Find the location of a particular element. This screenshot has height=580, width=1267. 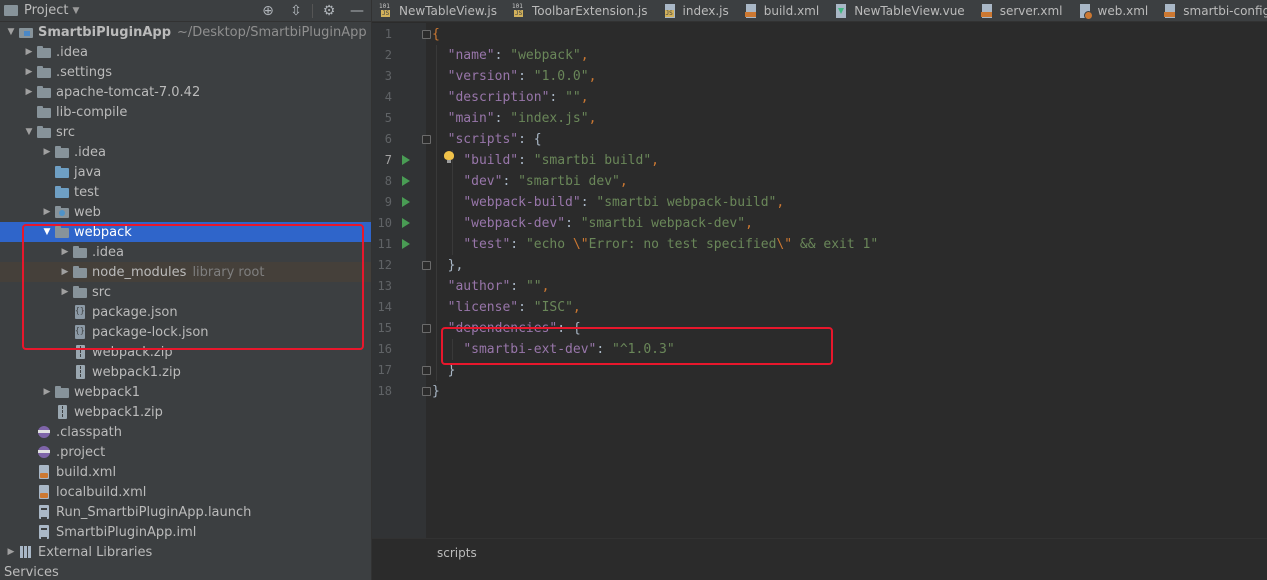

web-folder-icon is located at coordinates (62, 212).